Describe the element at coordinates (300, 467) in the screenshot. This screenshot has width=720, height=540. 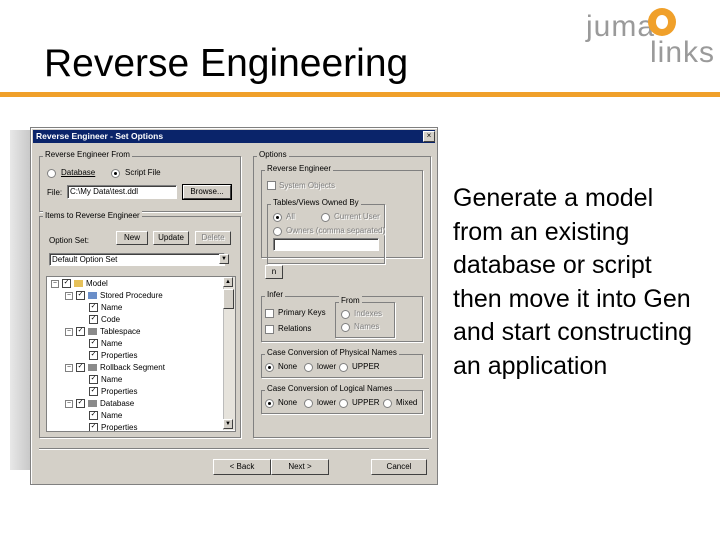
I see `next-button: Next >` at that location.